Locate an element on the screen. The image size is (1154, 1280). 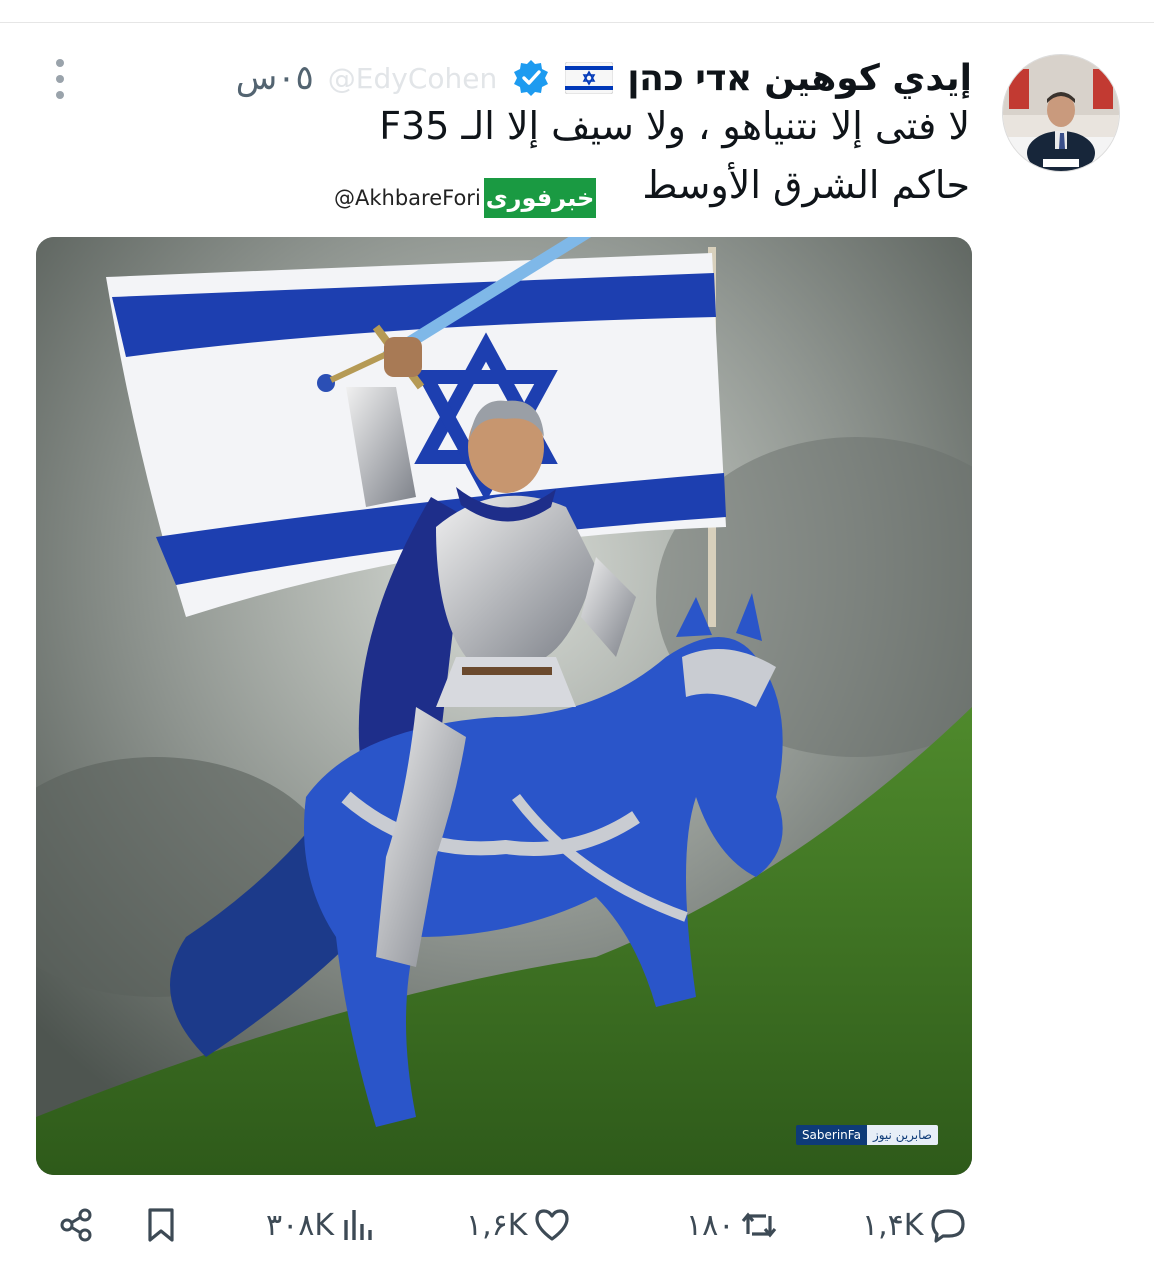
heart-icon is located at coordinates (552, 1225).